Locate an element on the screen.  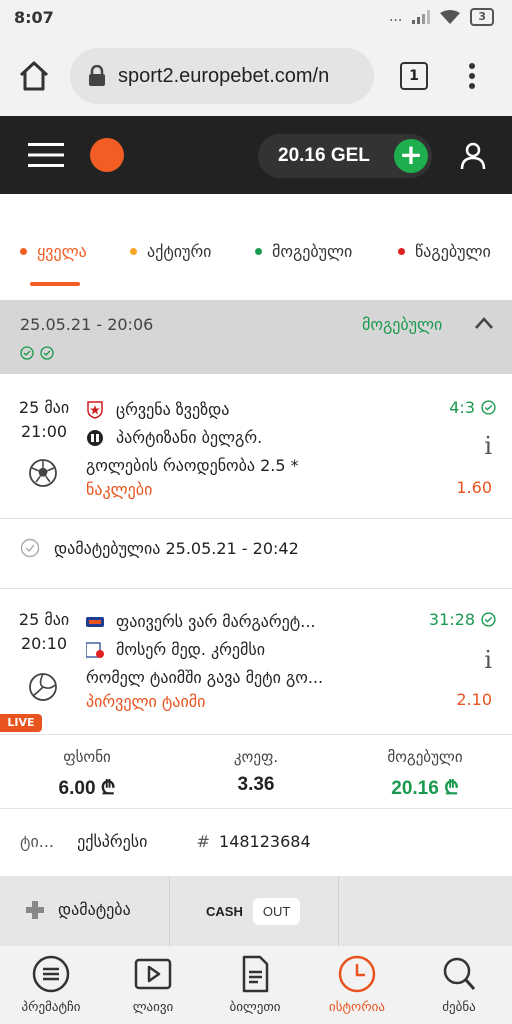
more-menu-icon is located at coordinates (472, 76).